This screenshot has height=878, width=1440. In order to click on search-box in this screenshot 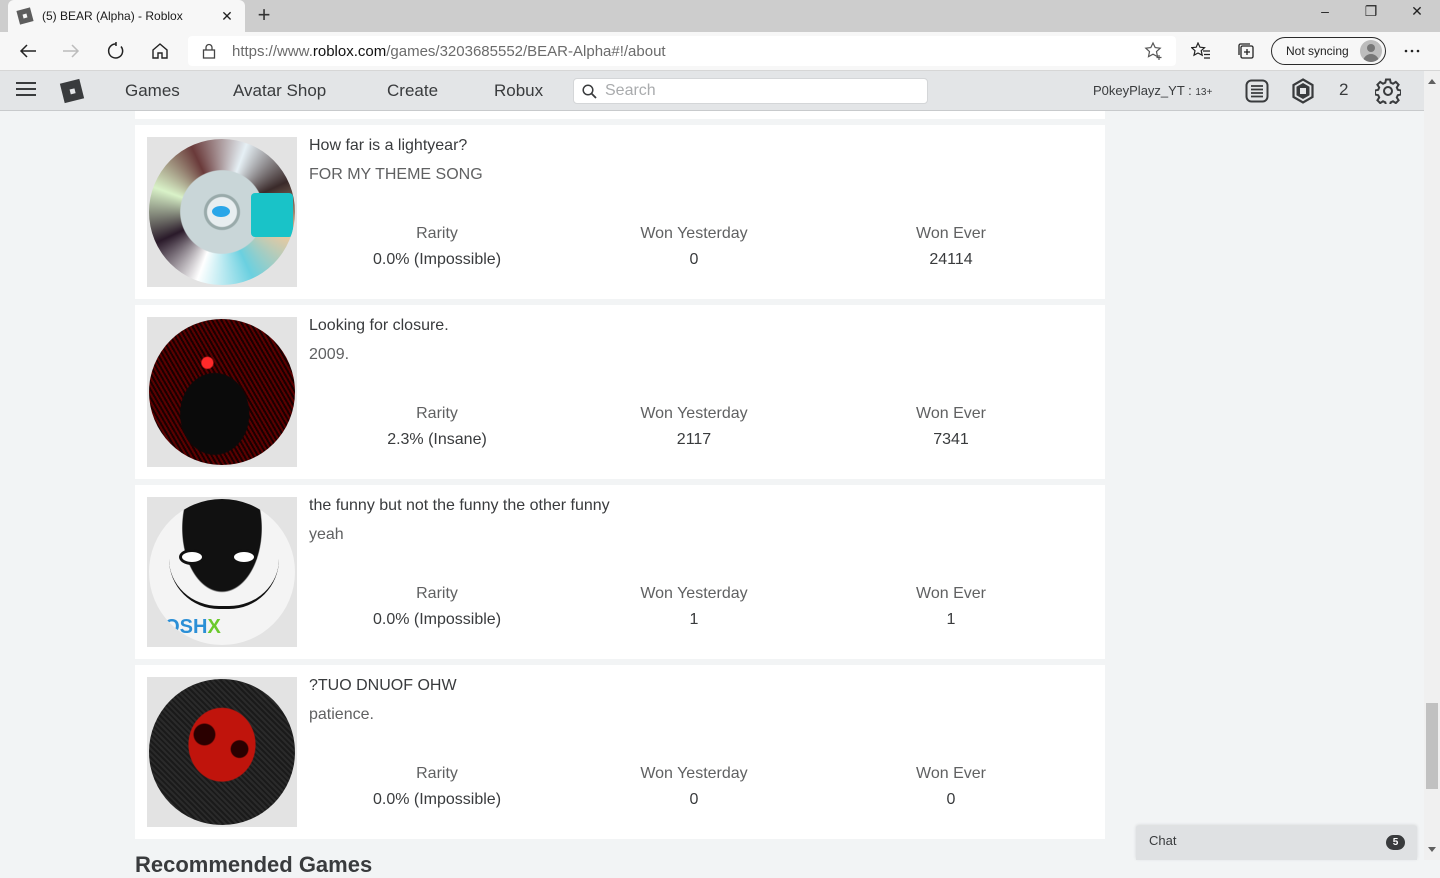, I will do `click(750, 91)`.